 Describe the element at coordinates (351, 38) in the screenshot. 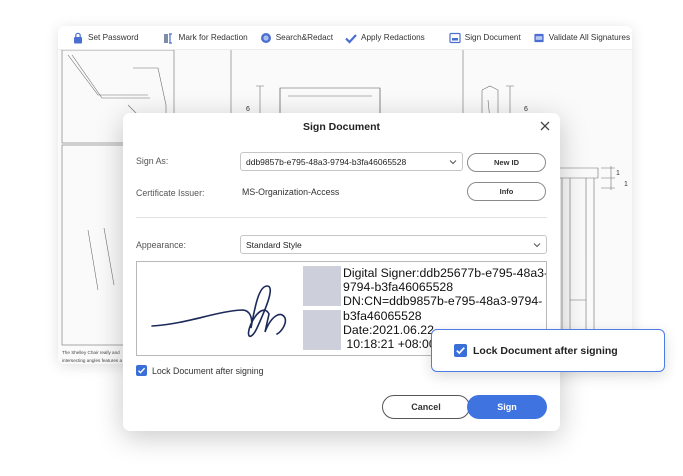

I see `checkmark-icon` at that location.